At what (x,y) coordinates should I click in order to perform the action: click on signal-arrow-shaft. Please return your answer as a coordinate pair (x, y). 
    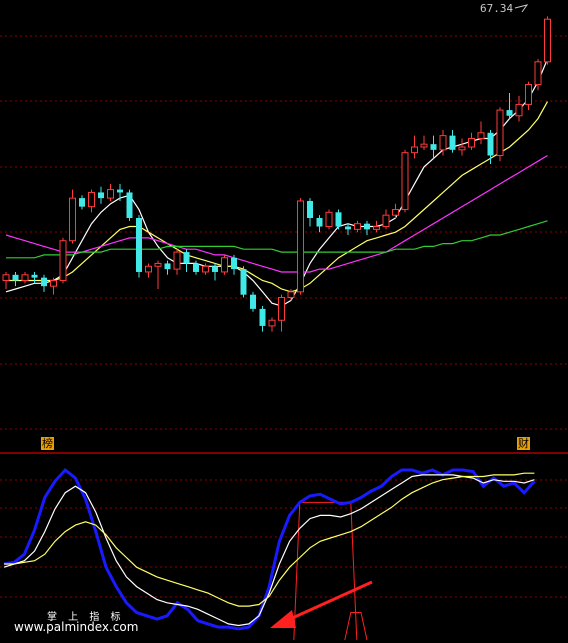
    Looking at the image, I should click on (330, 601).